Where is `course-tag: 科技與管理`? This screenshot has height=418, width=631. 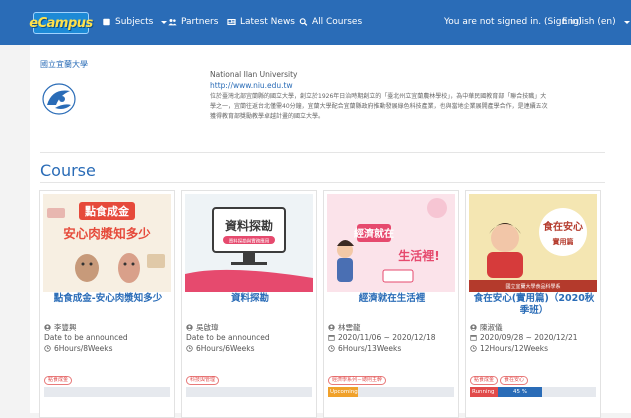
course-tag: 科技與管理 is located at coordinates (203, 380).